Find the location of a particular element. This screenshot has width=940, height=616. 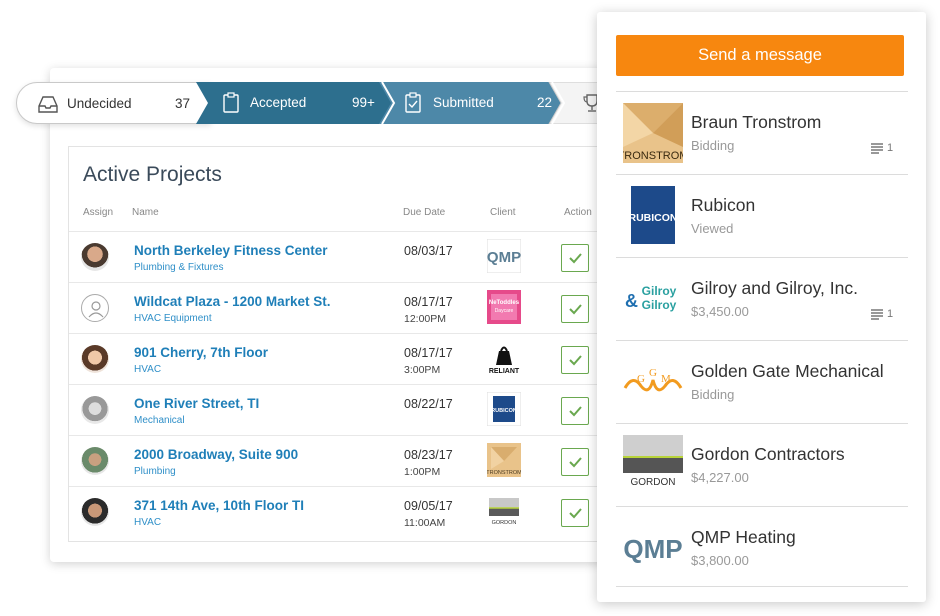

send-message-button: Send a message is located at coordinates (760, 55).